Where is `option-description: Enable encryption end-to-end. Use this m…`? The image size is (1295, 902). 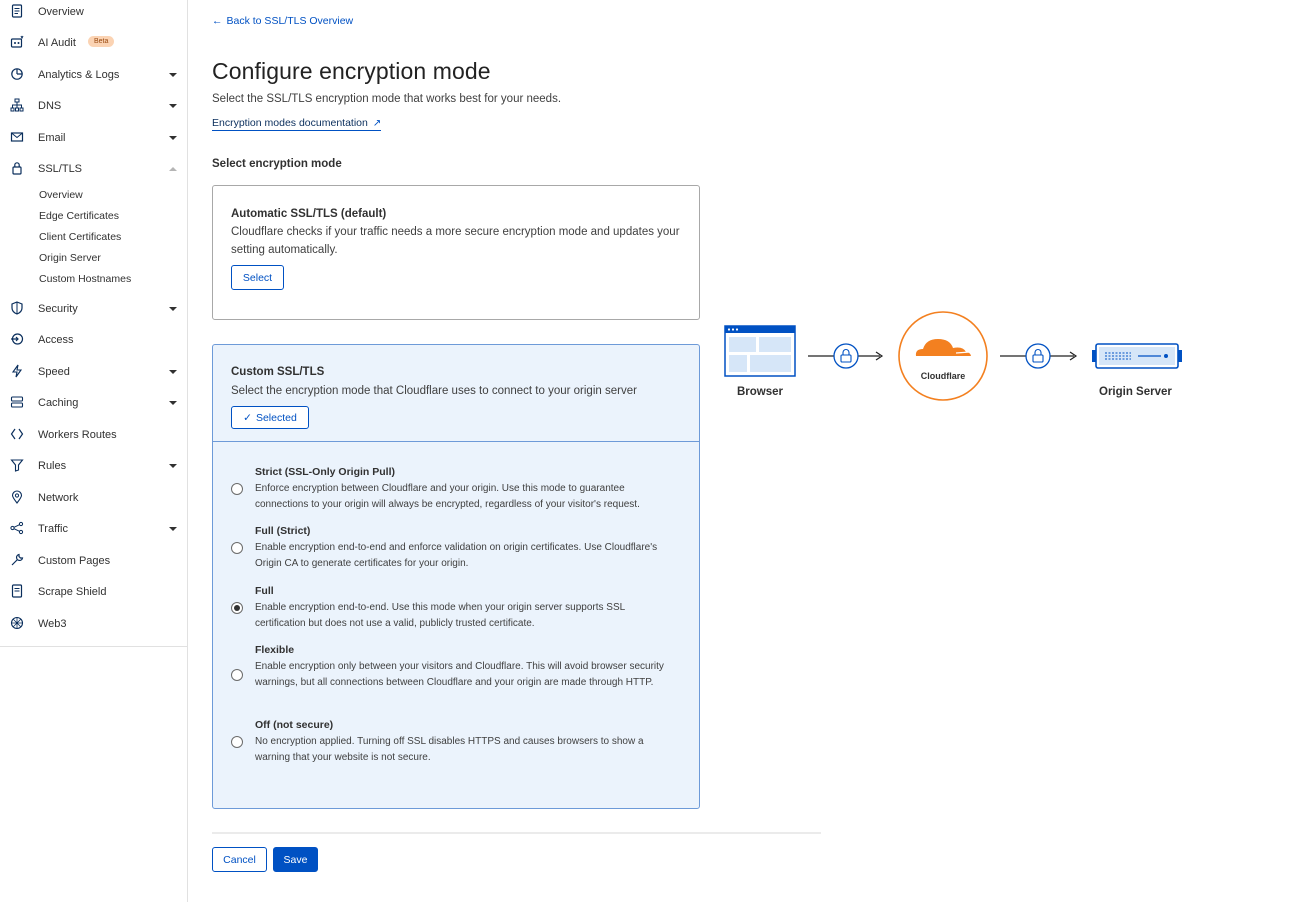
option-description: Enable encryption end-to-end. Use this m… is located at coordinates (440, 615).